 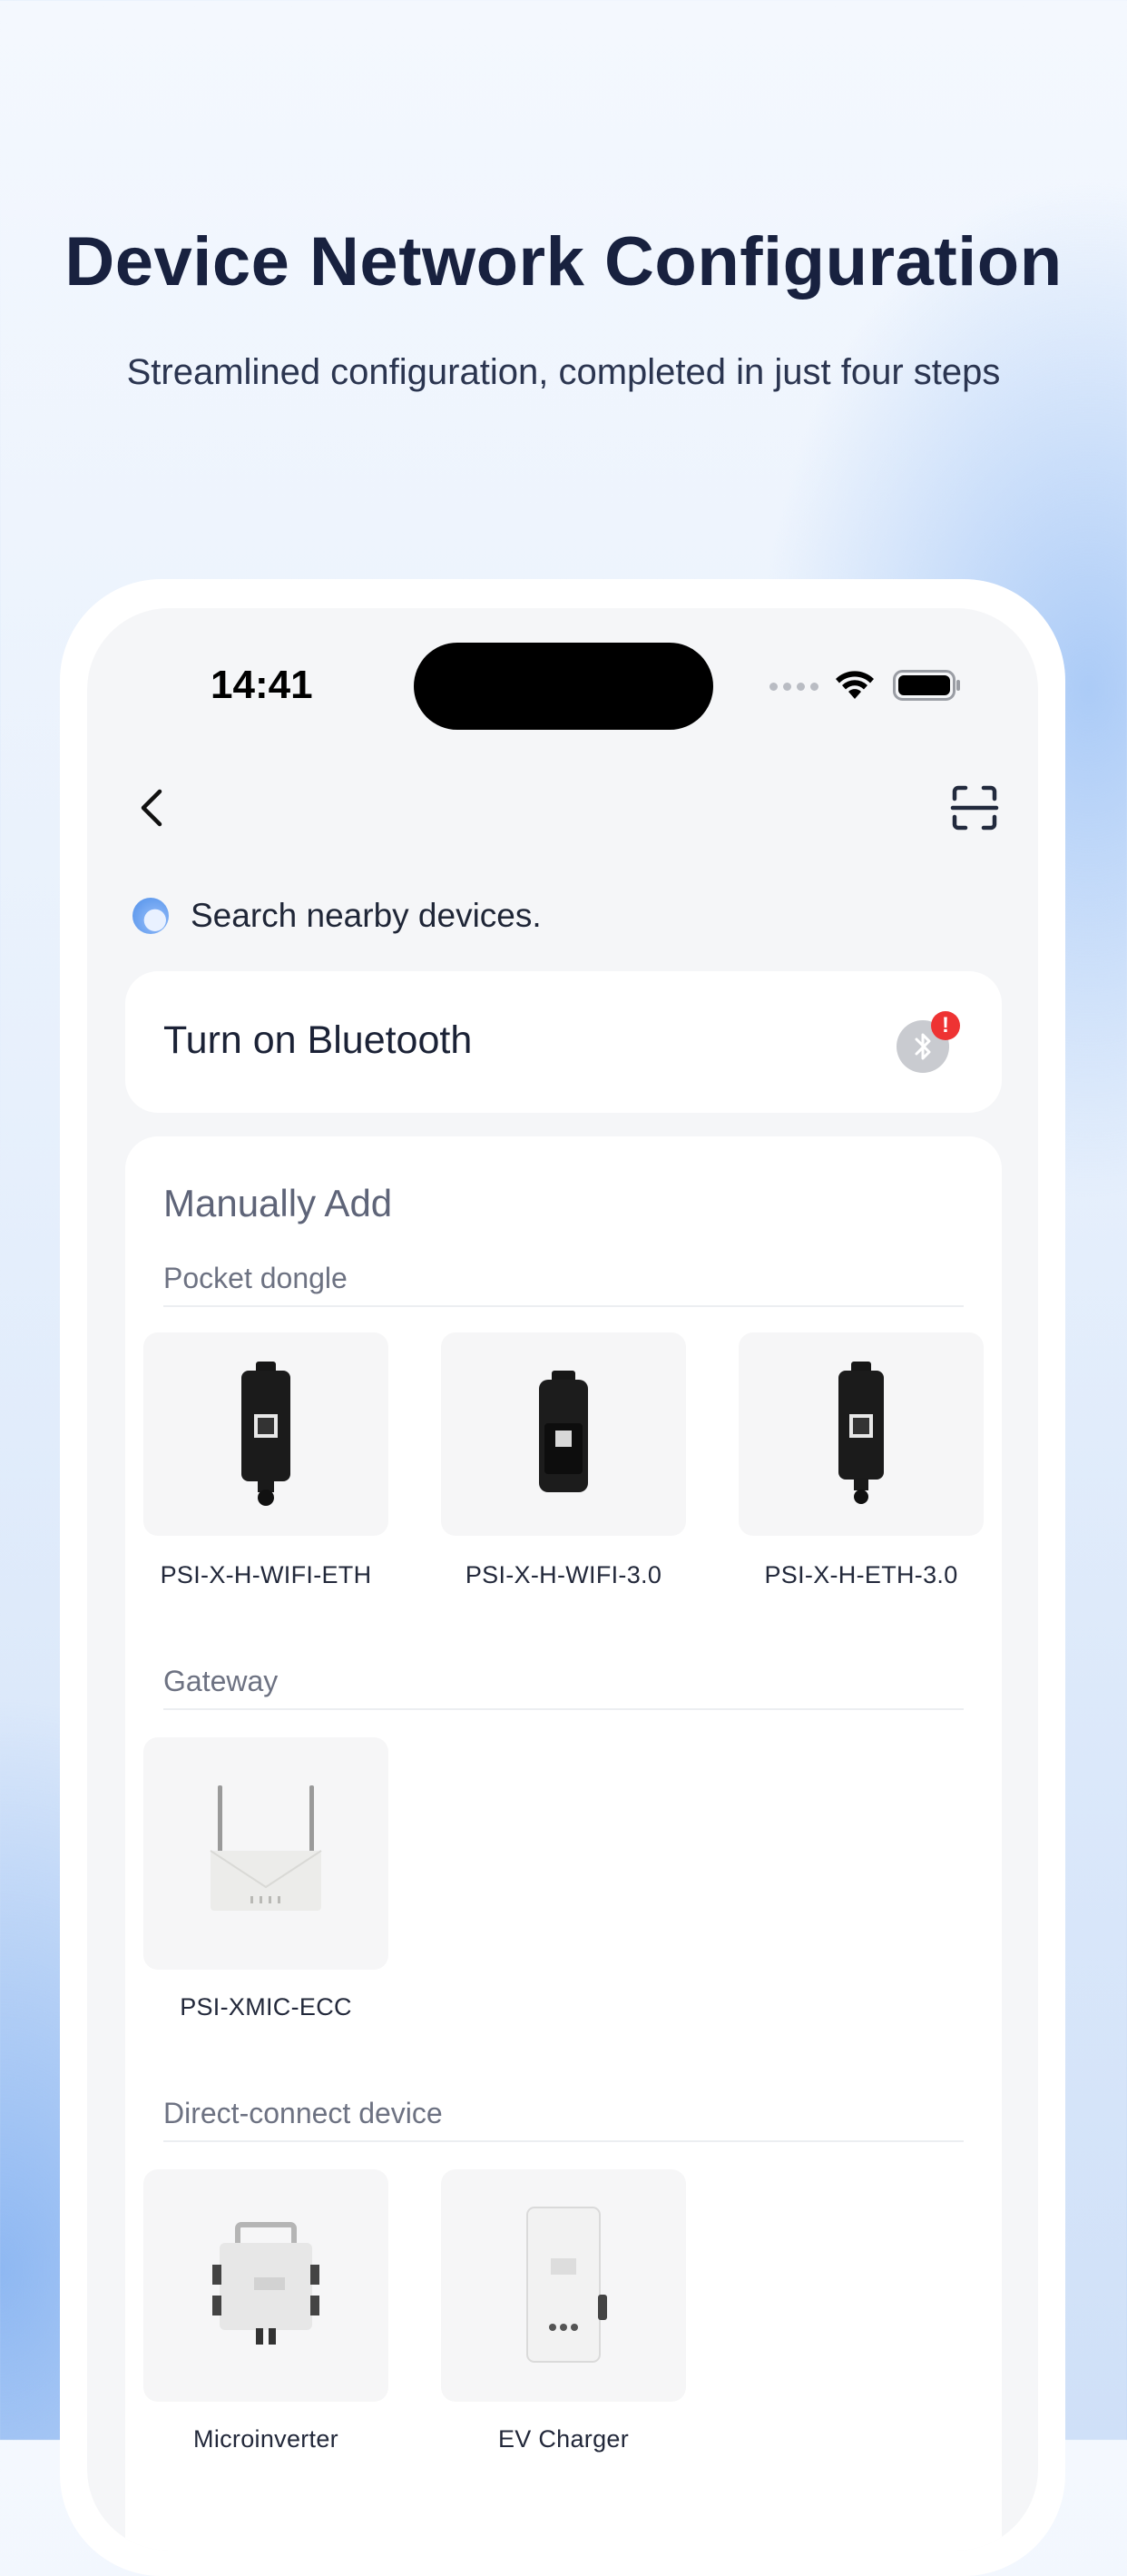 I want to click on bluetooth-label: Turn on Bluetooth, so click(x=318, y=1040).